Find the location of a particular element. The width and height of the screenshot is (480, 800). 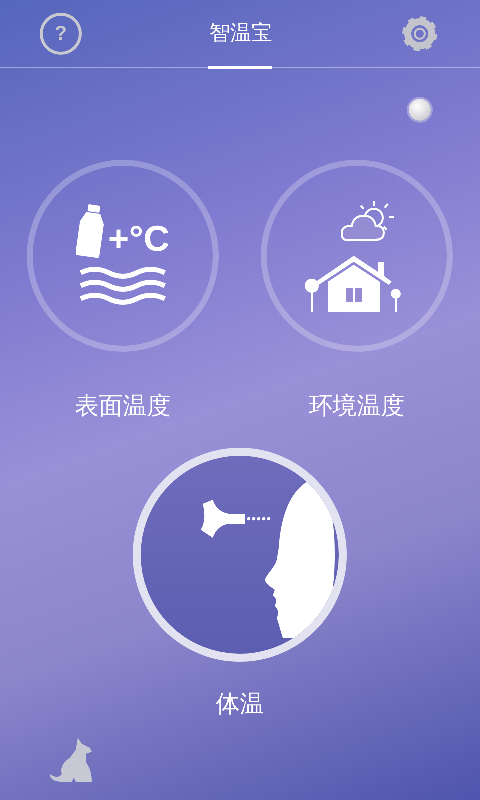

status-indicator is located at coordinates (420, 110).